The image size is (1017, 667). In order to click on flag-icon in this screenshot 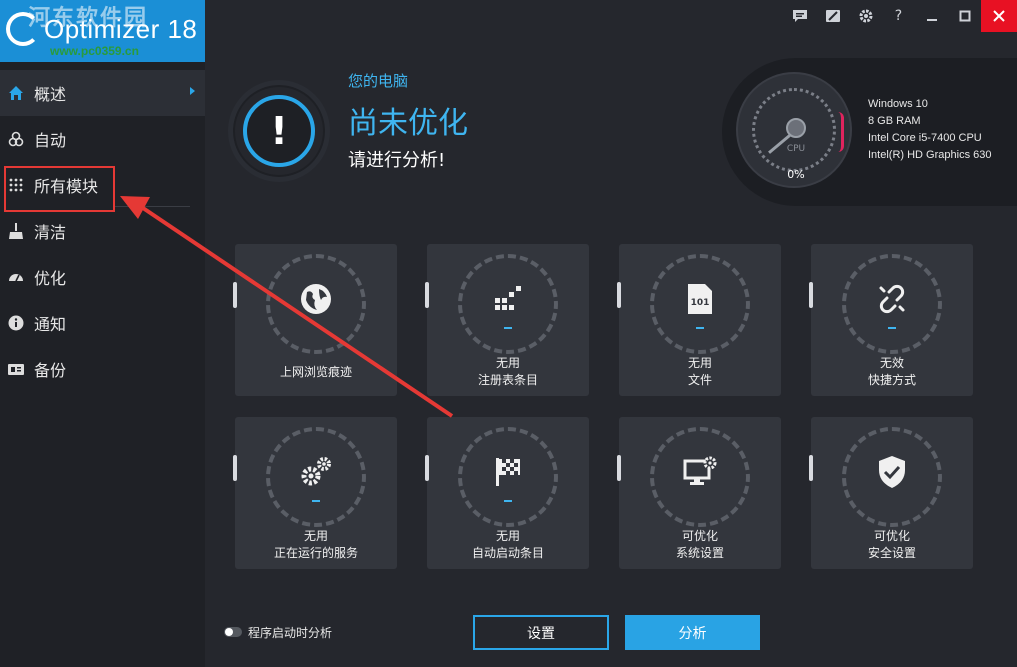, I will do `click(508, 472)`.